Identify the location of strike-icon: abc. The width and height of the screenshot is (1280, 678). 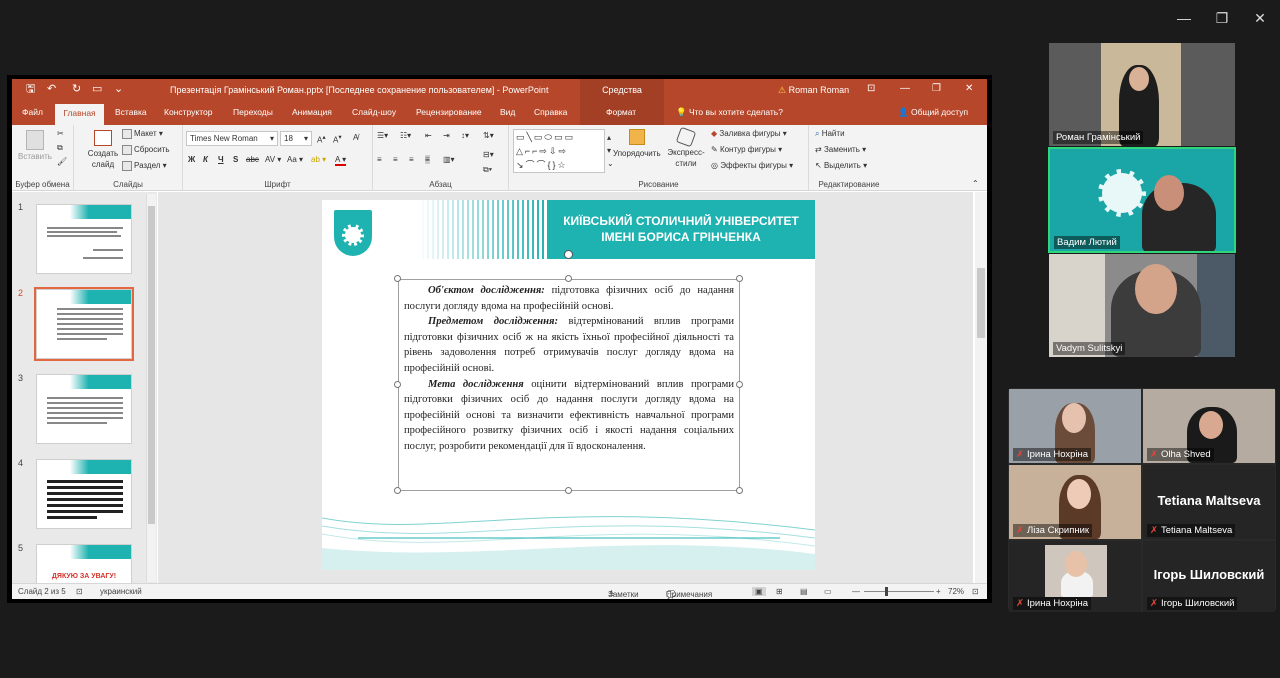
(252, 159).